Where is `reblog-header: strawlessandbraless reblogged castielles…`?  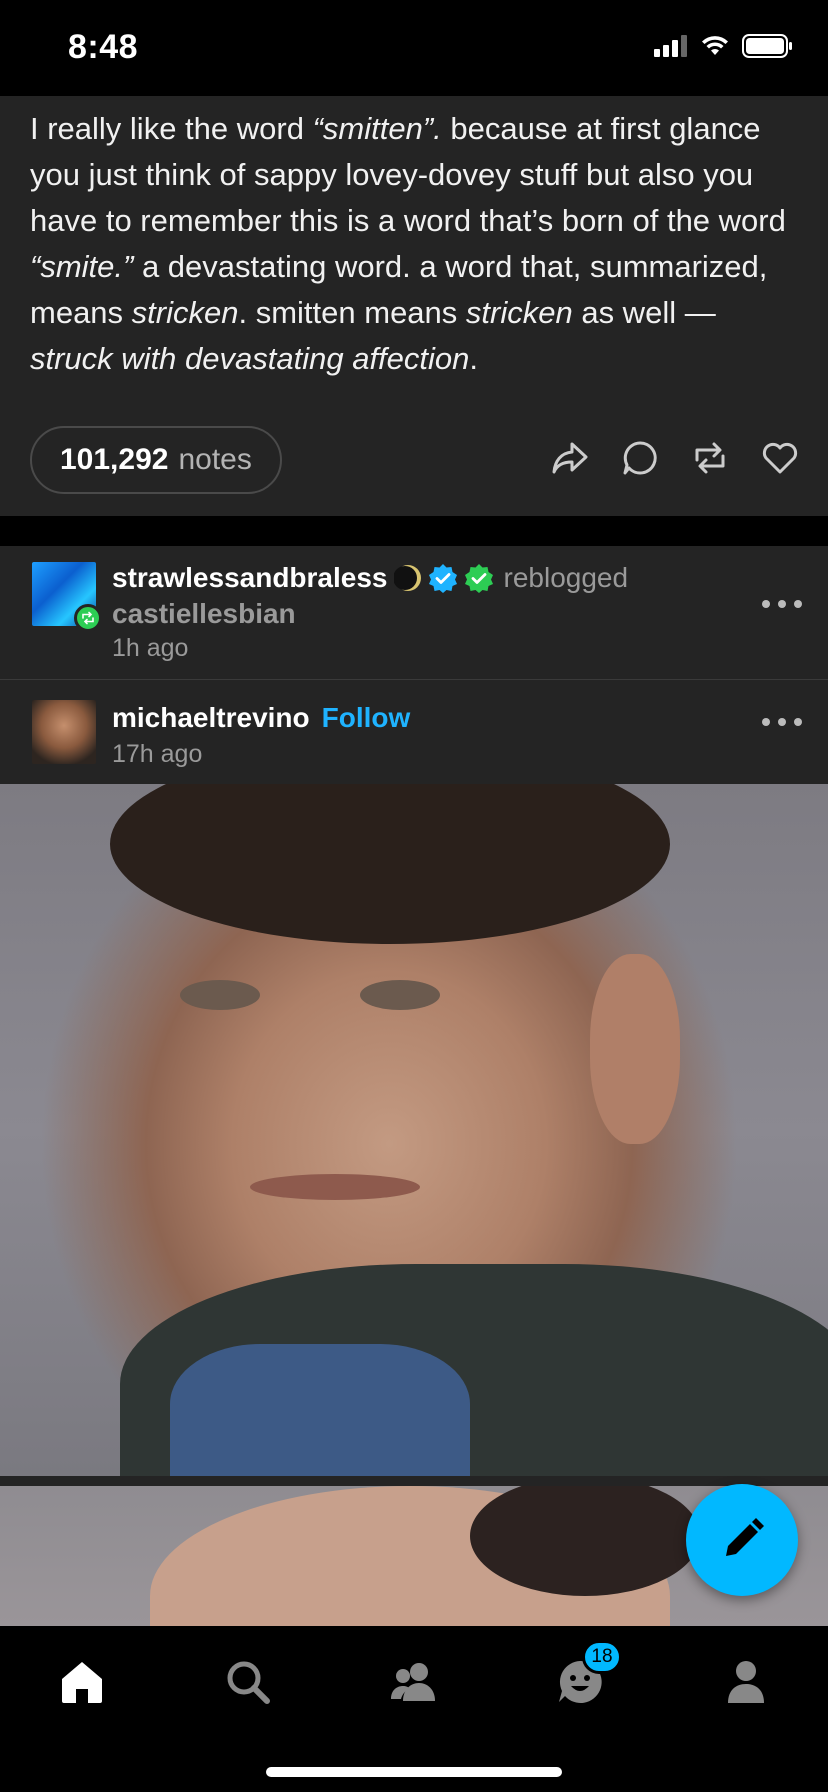 reblog-header: strawlessandbraless reblogged castielles… is located at coordinates (414, 613).